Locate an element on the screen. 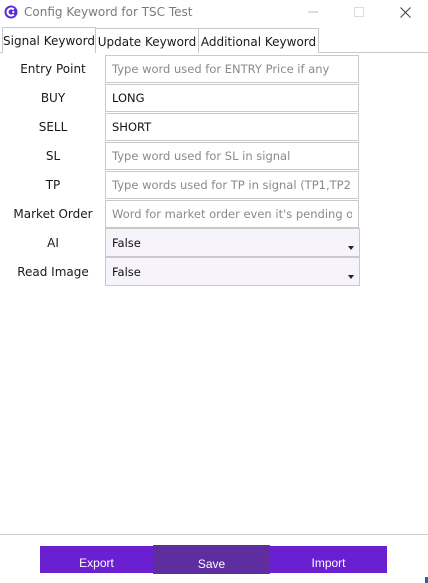  read-image-select-value: False is located at coordinates (126, 272).